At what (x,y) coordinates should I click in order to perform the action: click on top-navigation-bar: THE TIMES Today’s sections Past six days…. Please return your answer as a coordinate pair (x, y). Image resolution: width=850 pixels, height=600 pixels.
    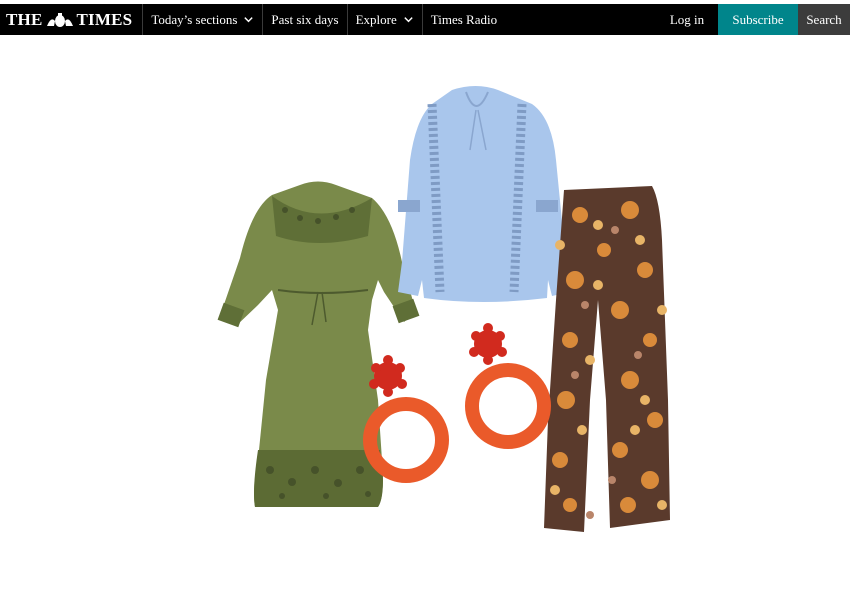
    Looking at the image, I should click on (425, 19).